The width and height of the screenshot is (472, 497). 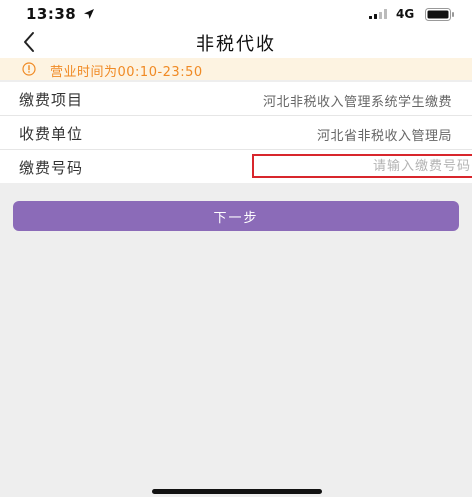 I want to click on business-hours-notice: 营业时间为00:10-23:50, so click(x=236, y=69).